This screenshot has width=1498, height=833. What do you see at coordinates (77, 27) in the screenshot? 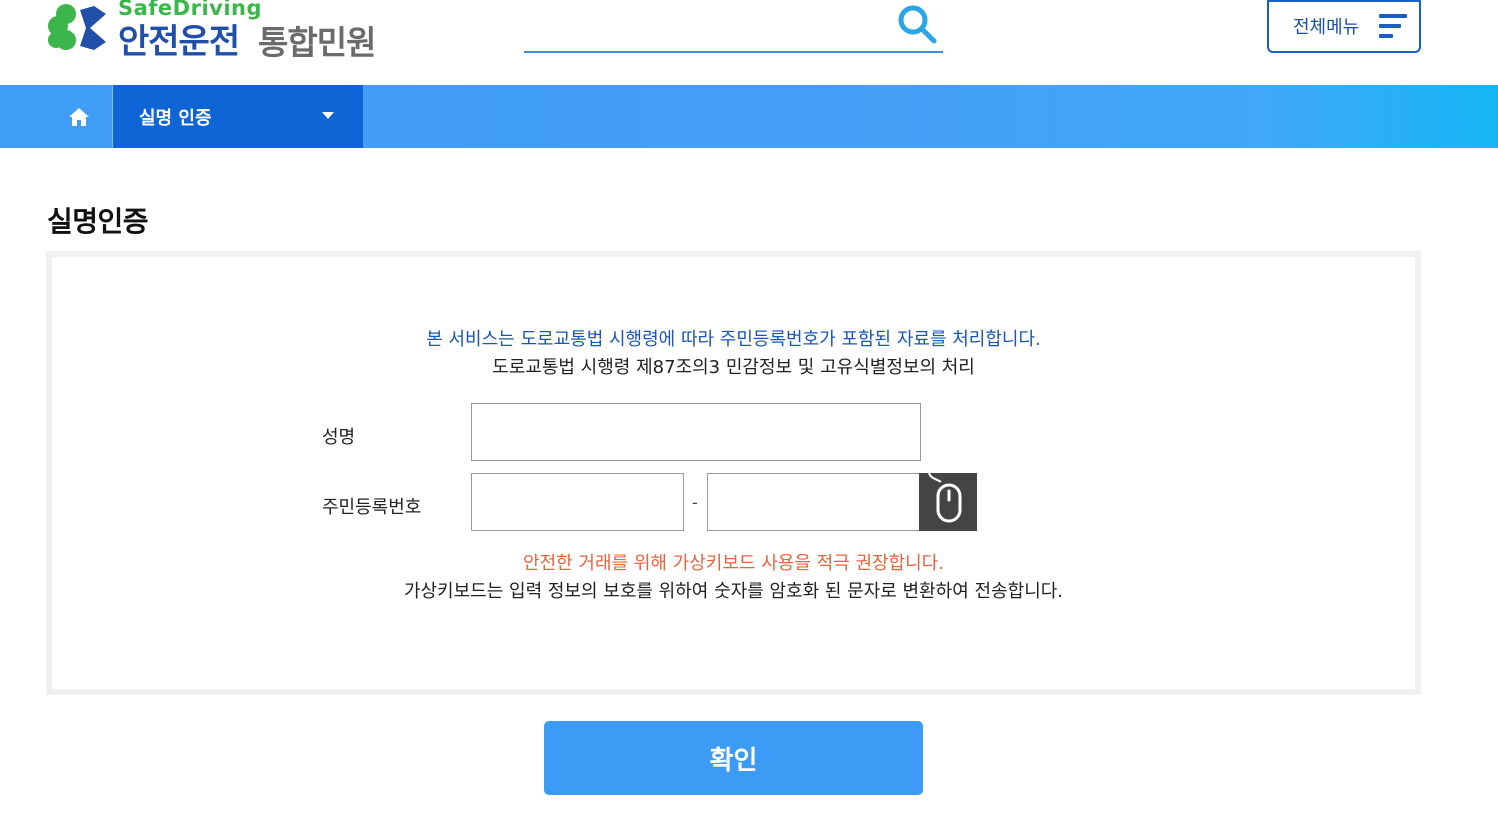
I see `clover-logo-icon` at bounding box center [77, 27].